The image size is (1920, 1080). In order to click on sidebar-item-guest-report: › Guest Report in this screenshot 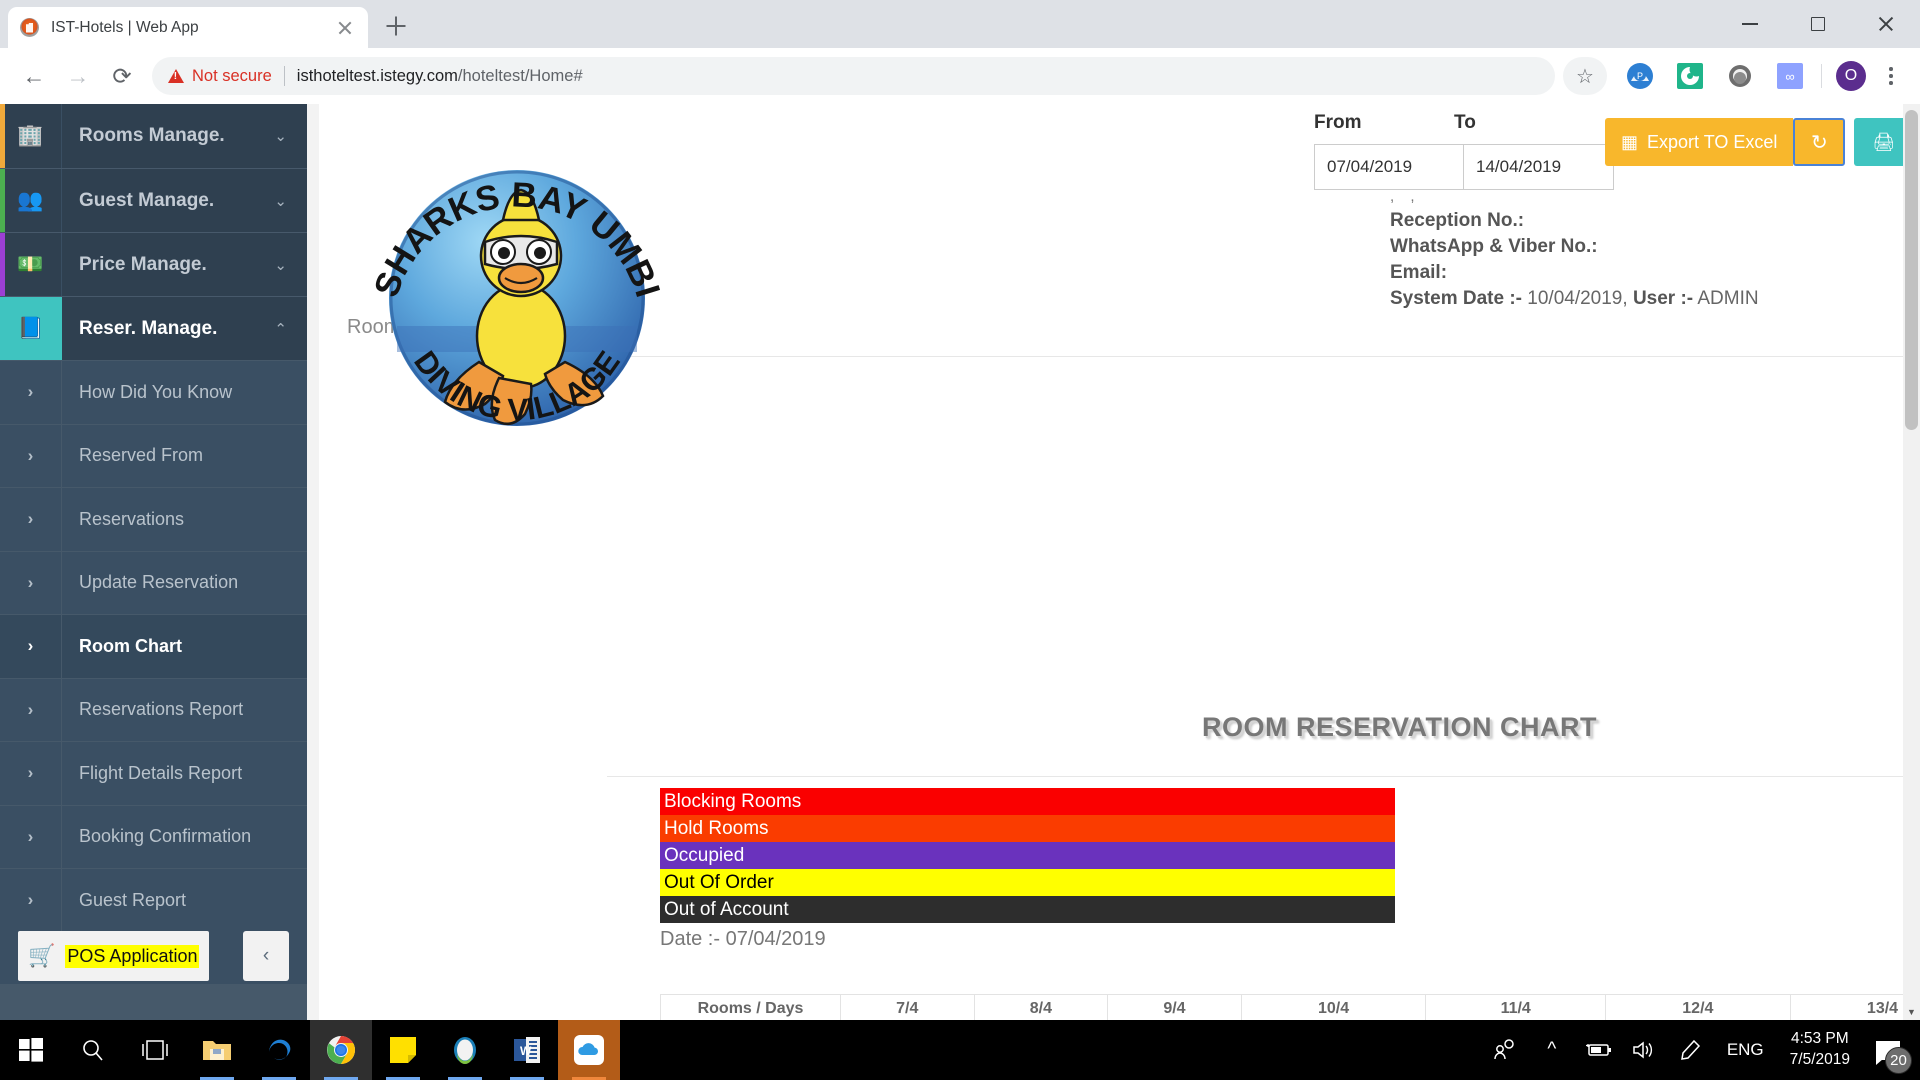, I will do `click(153, 900)`.